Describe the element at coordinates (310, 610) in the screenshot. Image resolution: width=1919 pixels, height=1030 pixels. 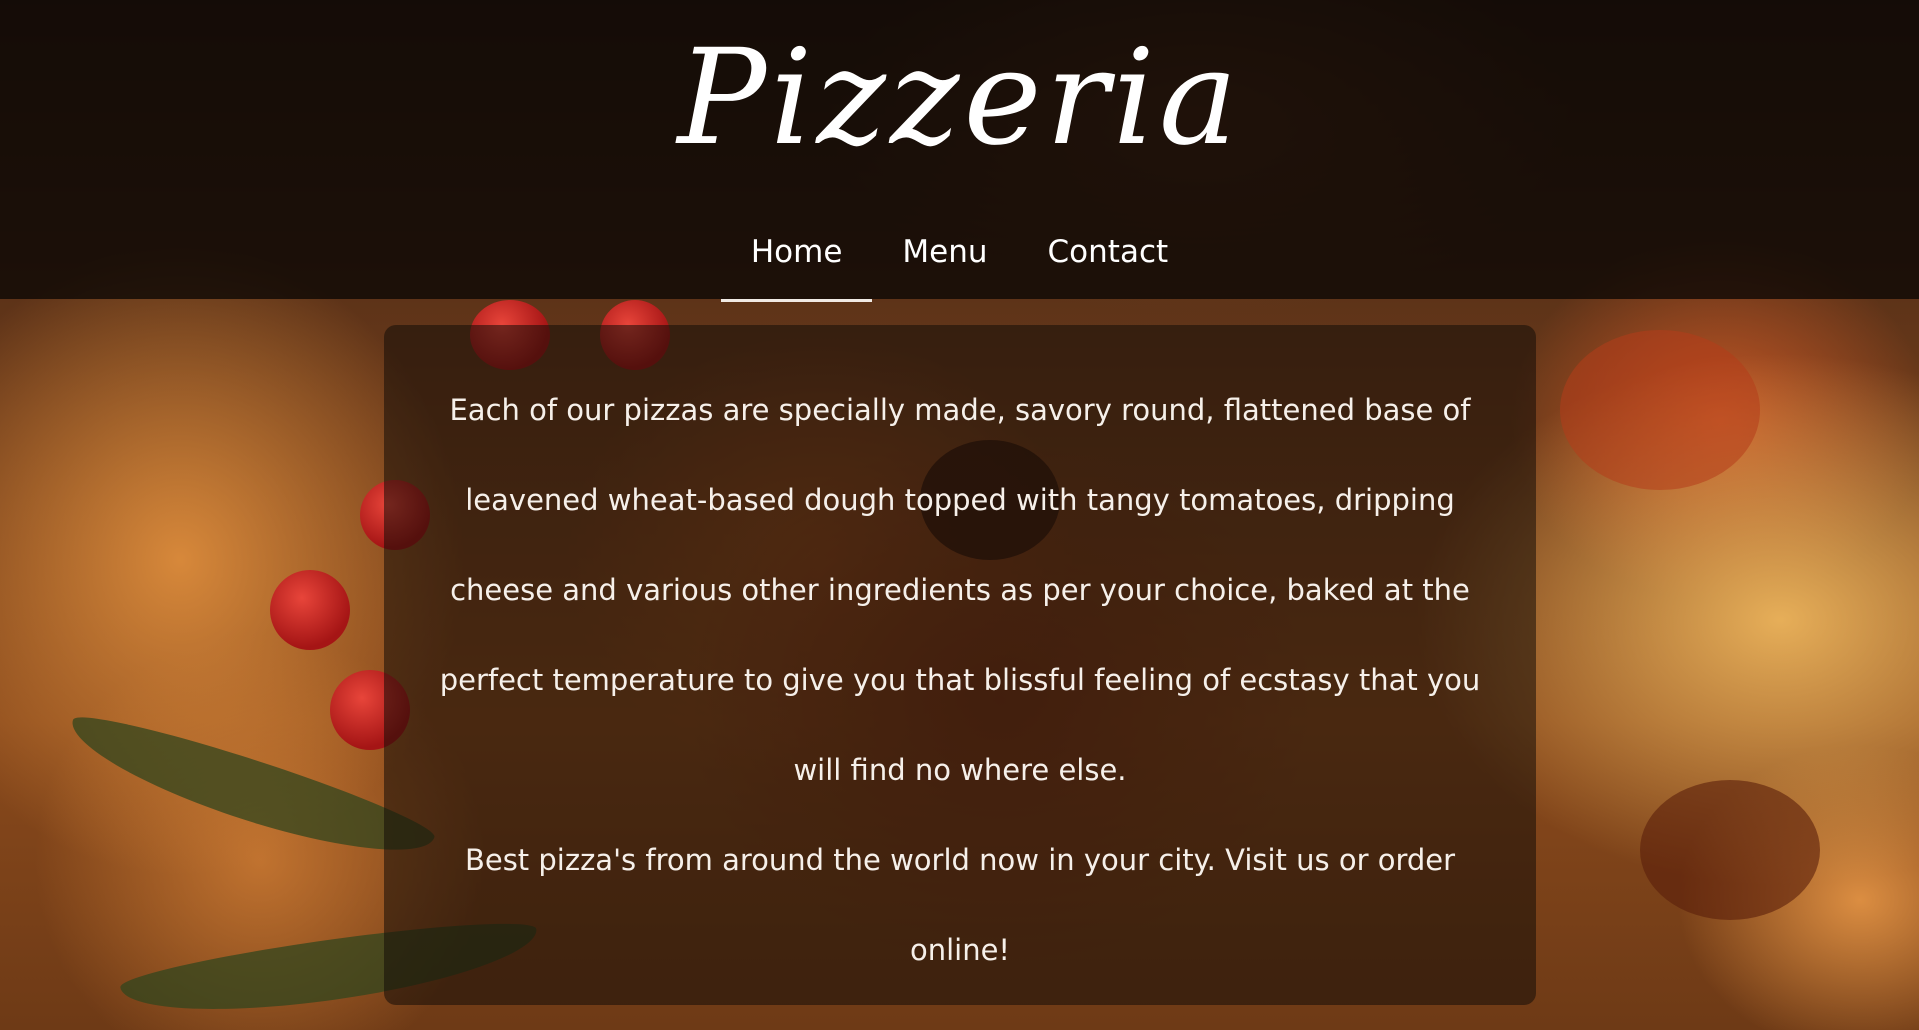
I see `tomato-decoration` at that location.